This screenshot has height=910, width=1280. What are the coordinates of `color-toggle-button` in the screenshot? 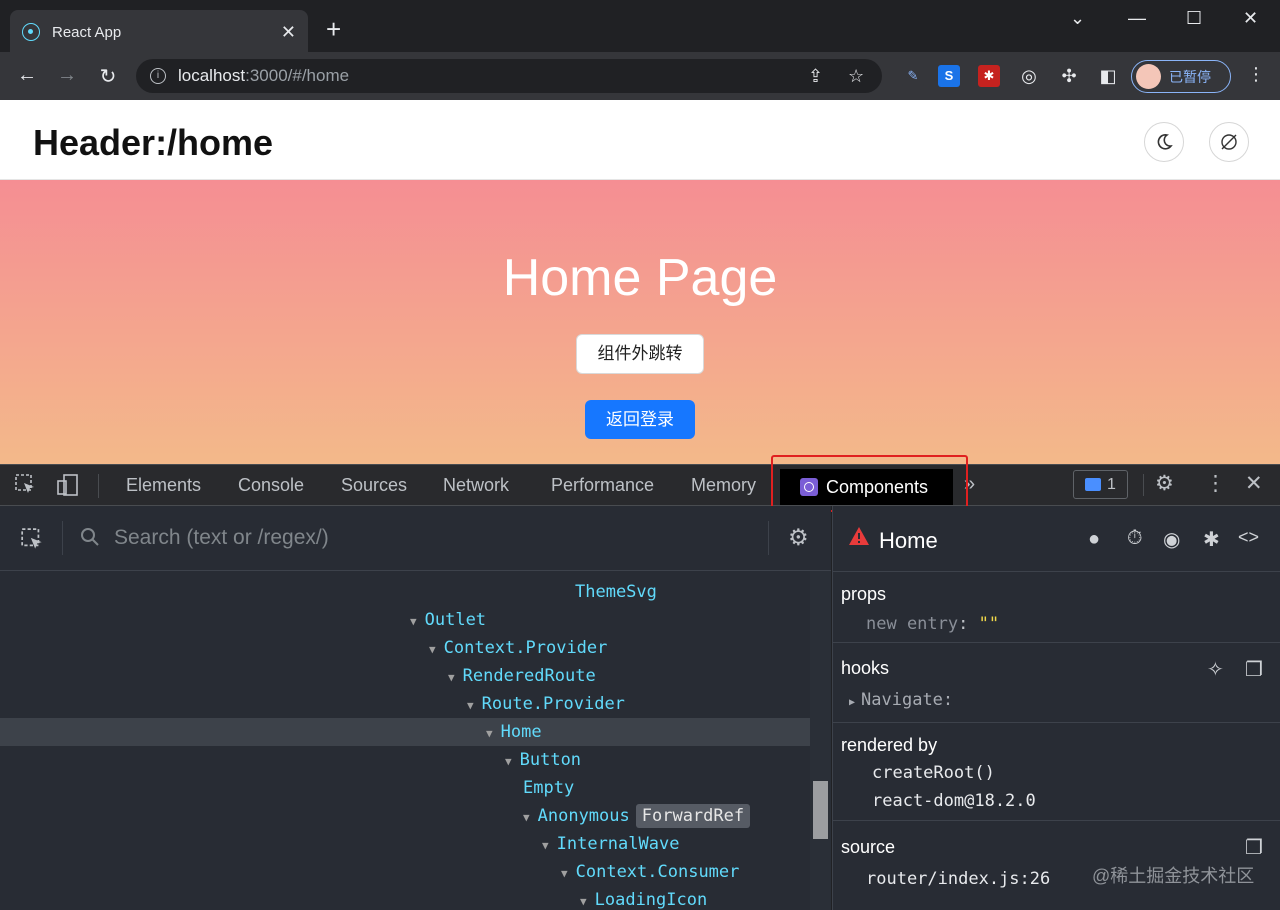 It's located at (1229, 142).